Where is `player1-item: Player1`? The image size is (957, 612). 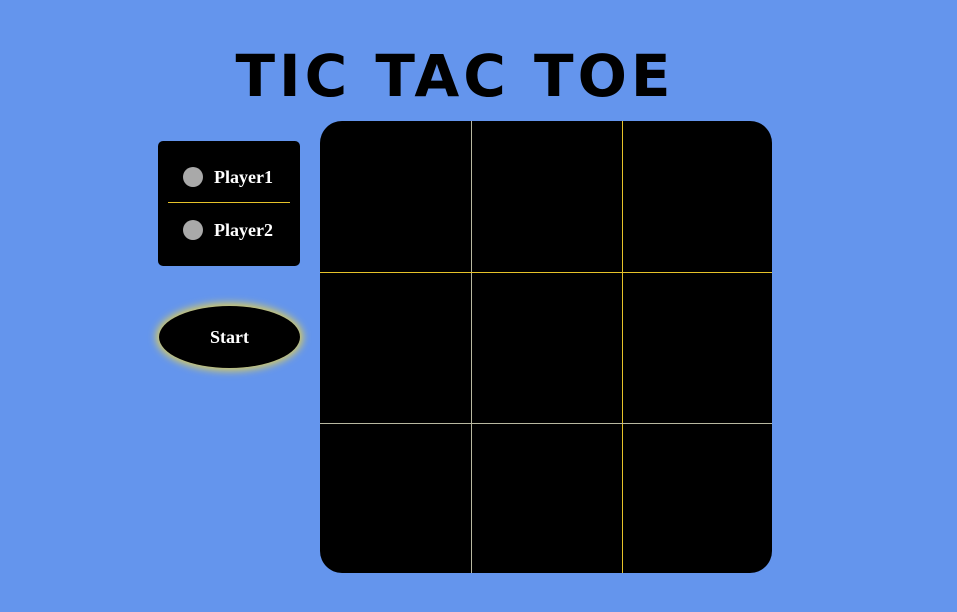 player1-item: Player1 is located at coordinates (228, 177).